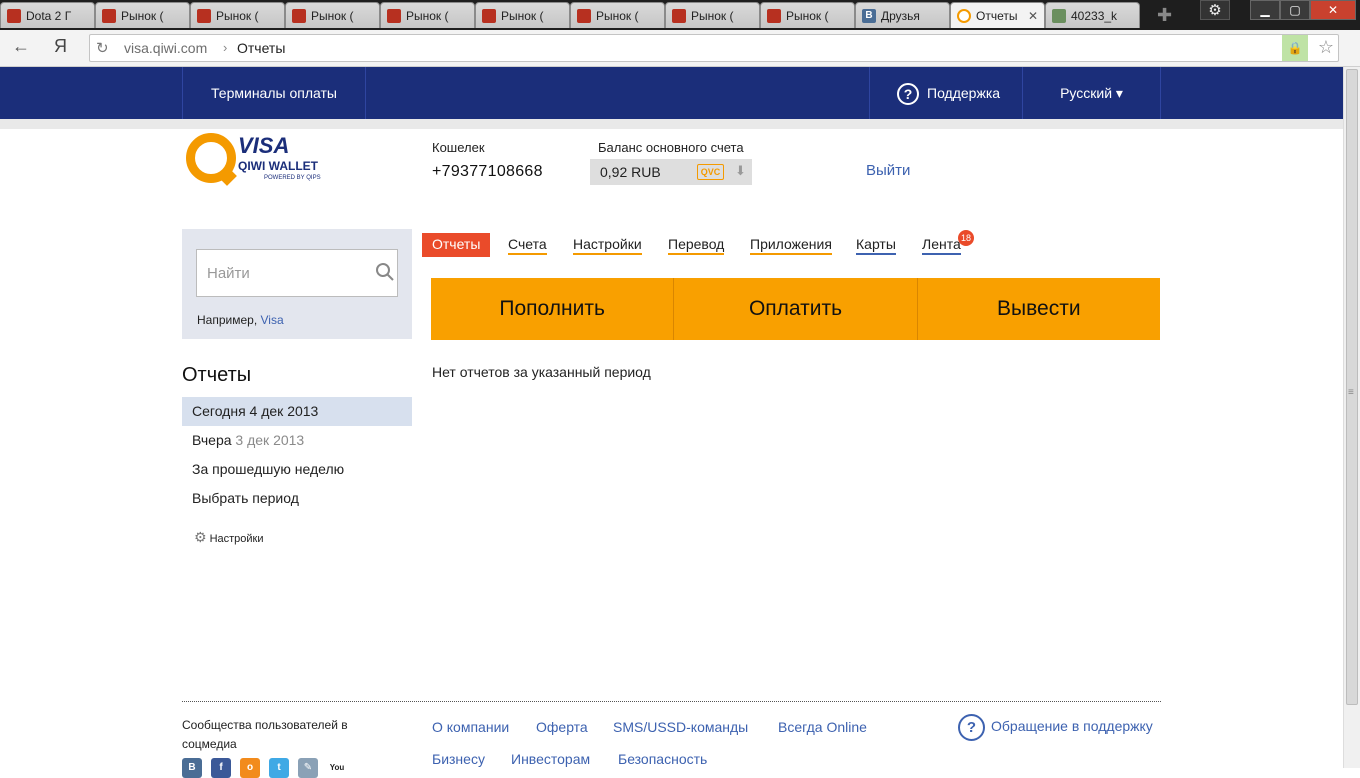  I want to click on search-example-link: Visa, so click(272, 320).